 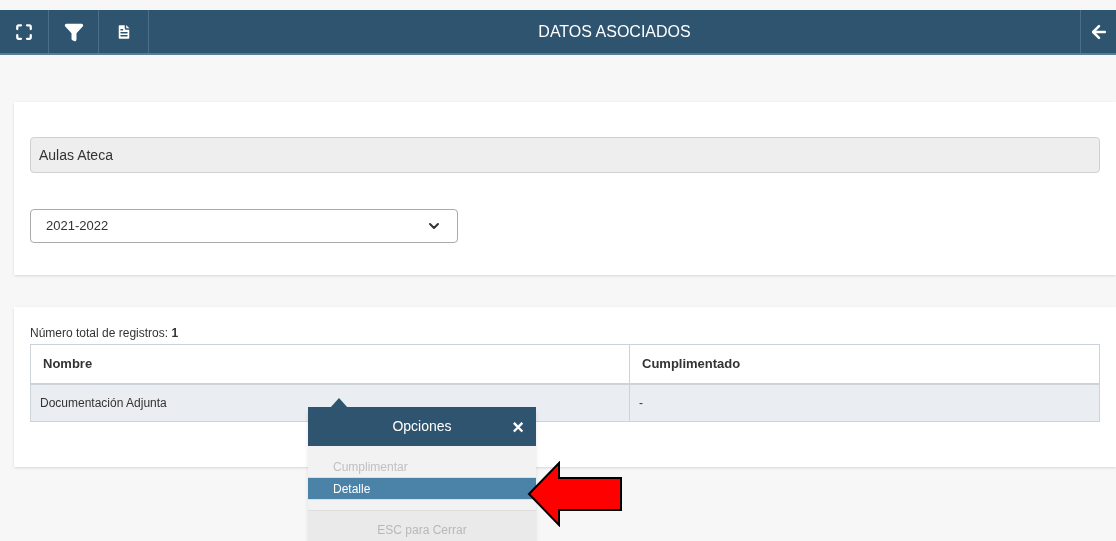 What do you see at coordinates (565, 403) in the screenshot?
I see `table-row: Documentación Adjunta -` at bounding box center [565, 403].